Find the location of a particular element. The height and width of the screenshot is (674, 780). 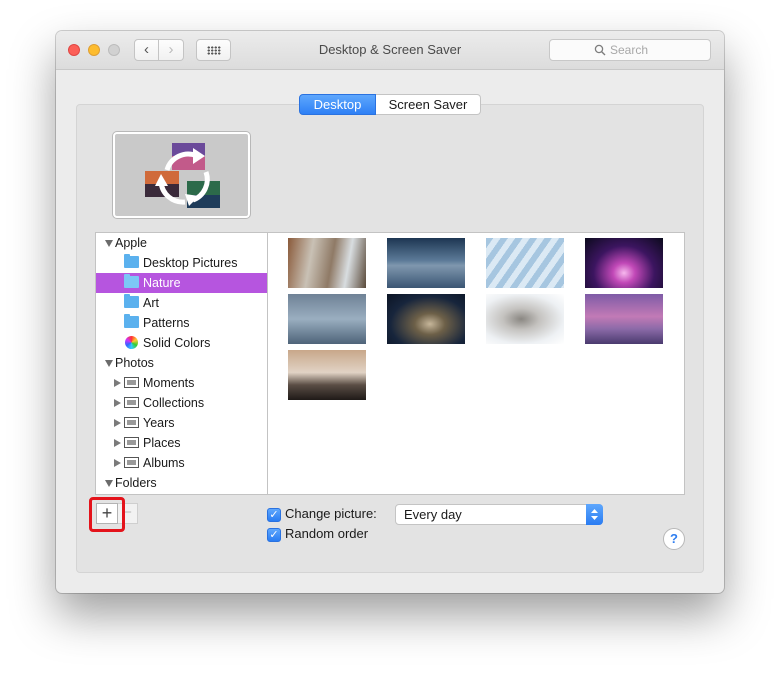

tab-screen-saver: Screen Saver is located at coordinates (428, 104).